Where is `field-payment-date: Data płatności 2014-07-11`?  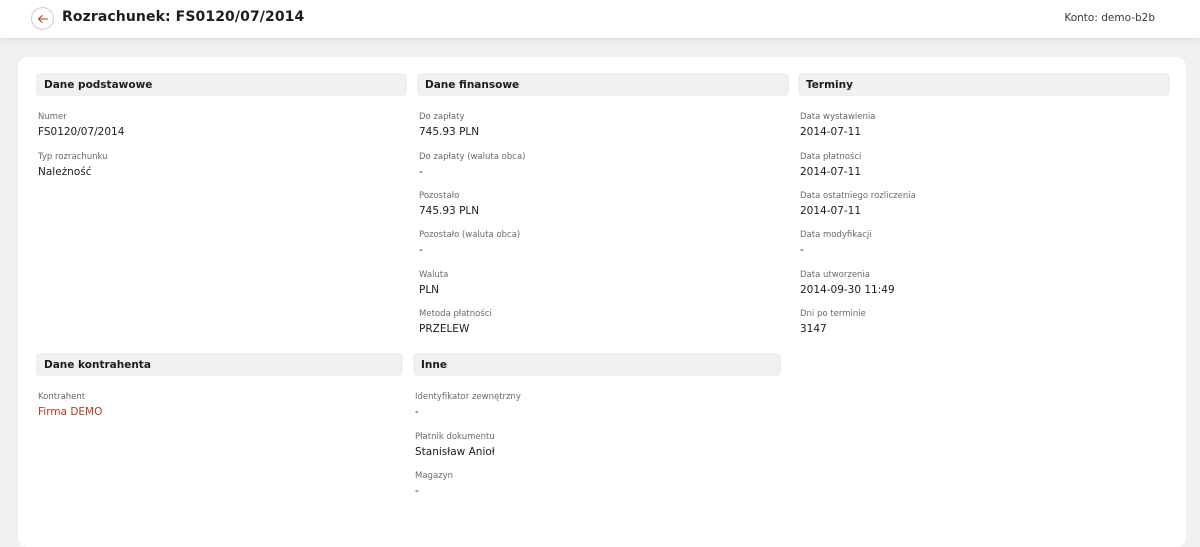
field-payment-date: Data płatności 2014-07-11 is located at coordinates (830, 165).